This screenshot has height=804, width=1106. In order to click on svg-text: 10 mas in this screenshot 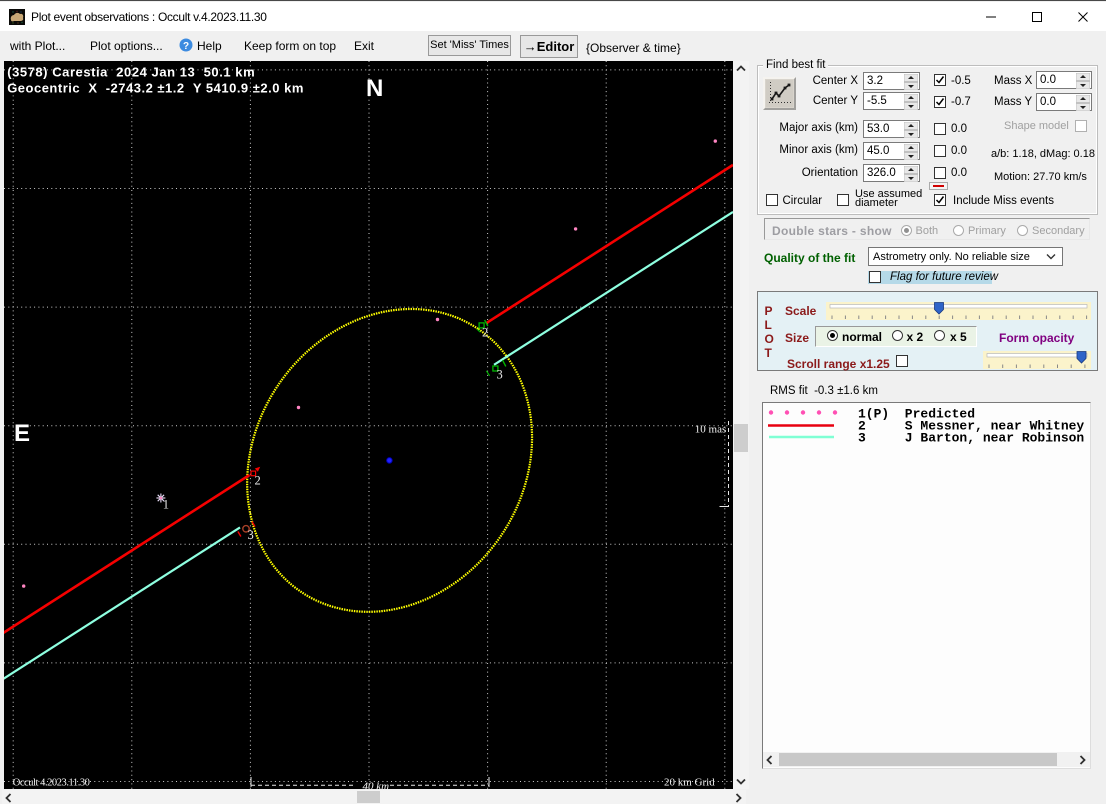, I will do `click(710, 429)`.